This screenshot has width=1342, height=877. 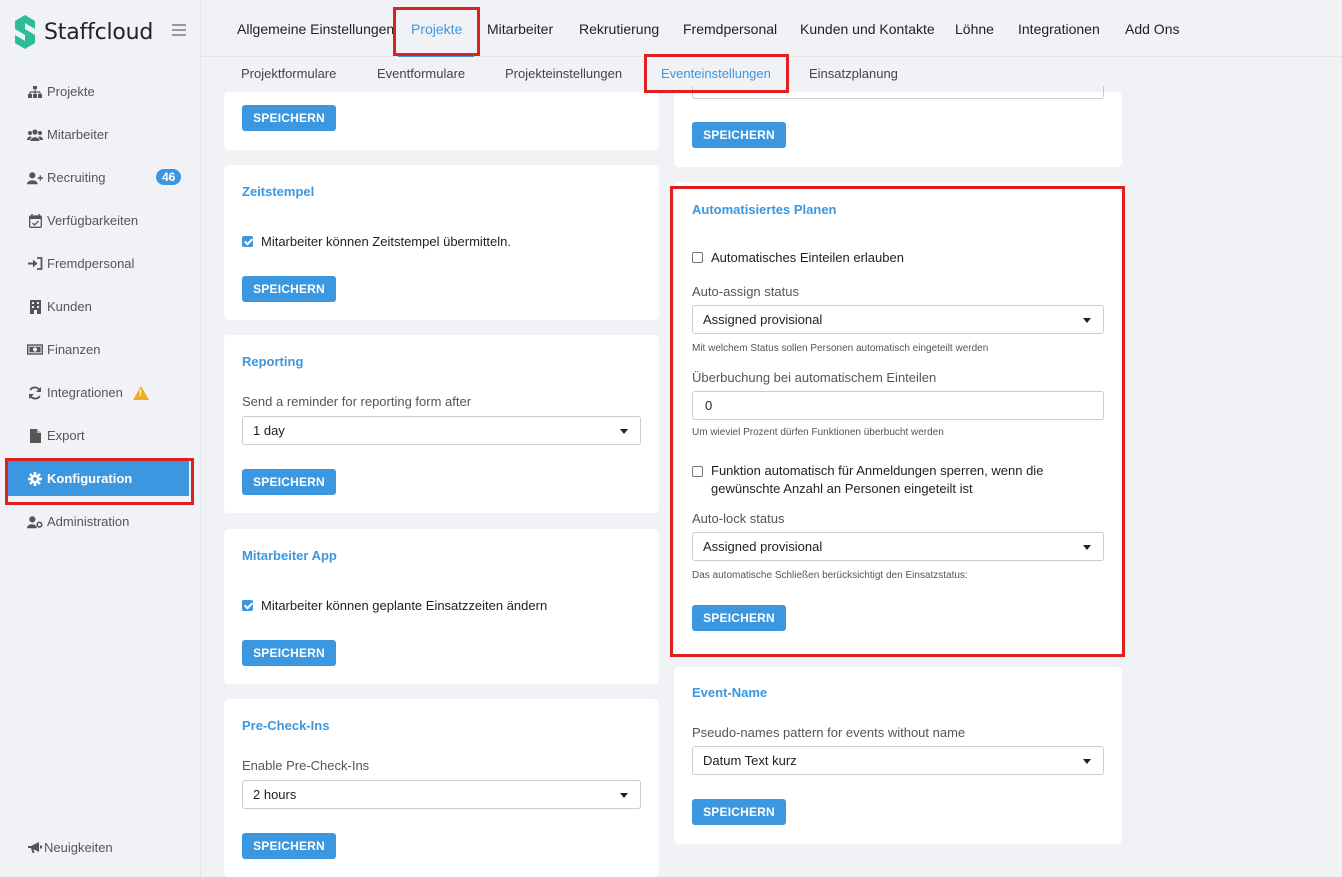 I want to click on auto-assign-status-select: Assigned provisional, so click(x=898, y=319).